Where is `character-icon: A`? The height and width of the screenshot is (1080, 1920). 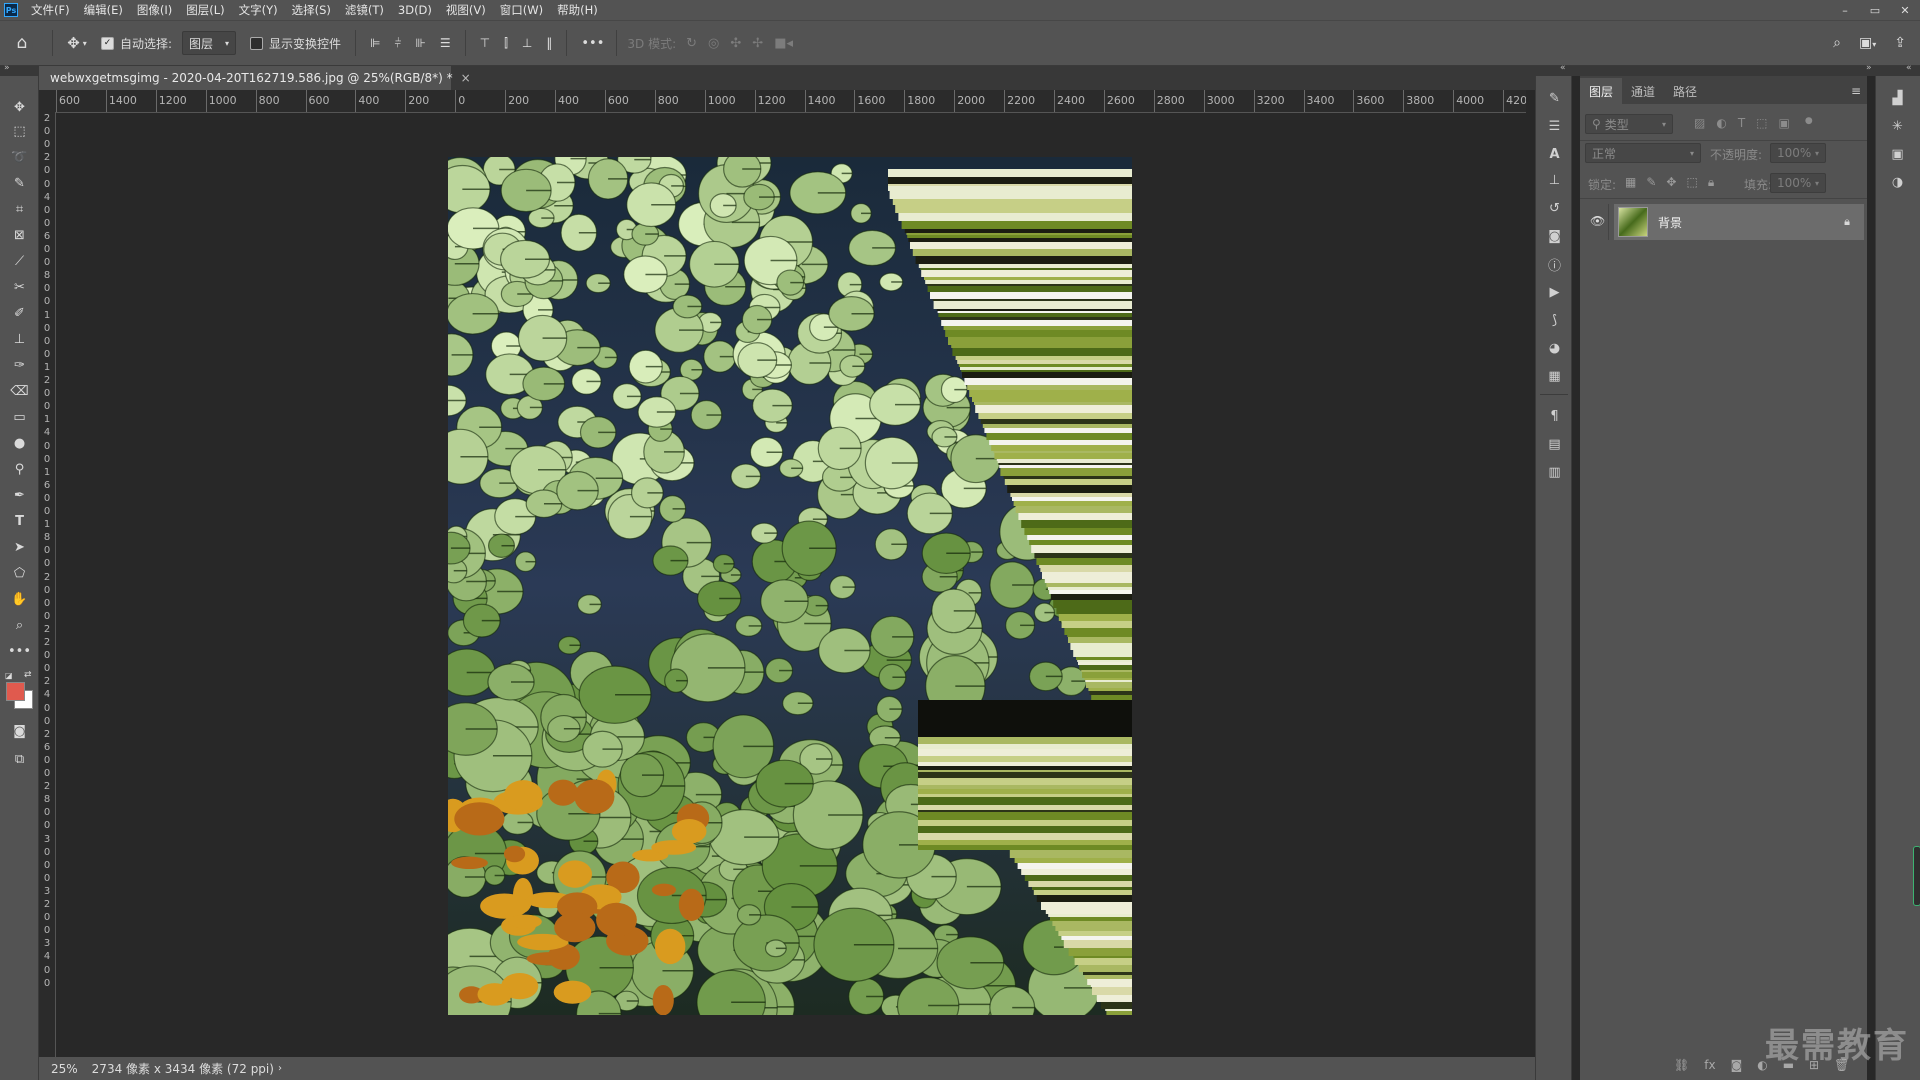
character-icon: A is located at coordinates (1554, 154).